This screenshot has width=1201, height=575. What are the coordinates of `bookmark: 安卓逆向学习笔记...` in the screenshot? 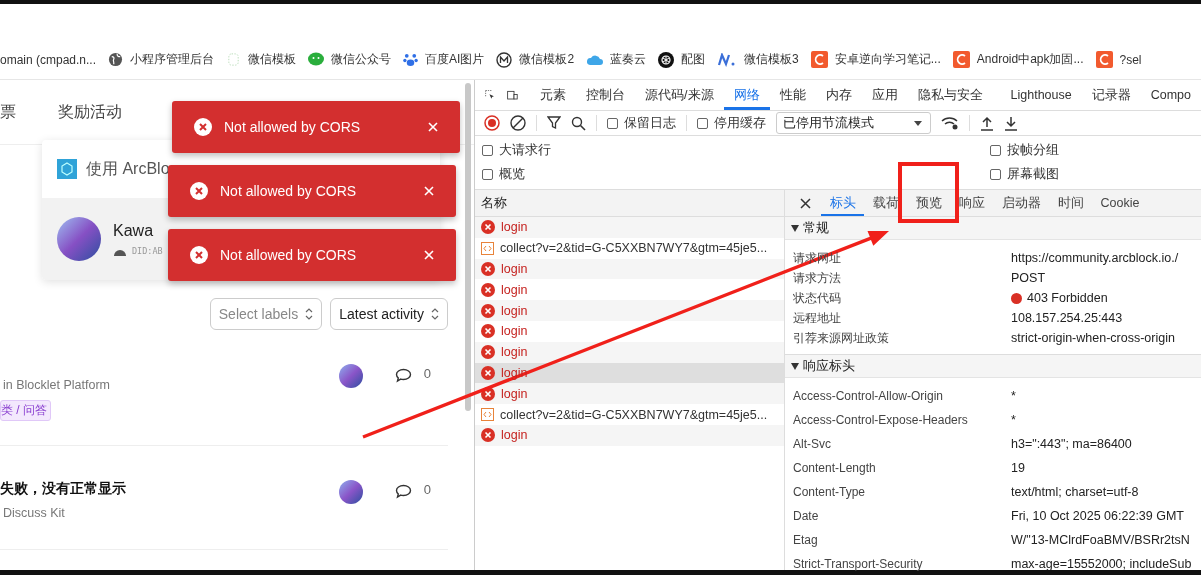 It's located at (875, 59).